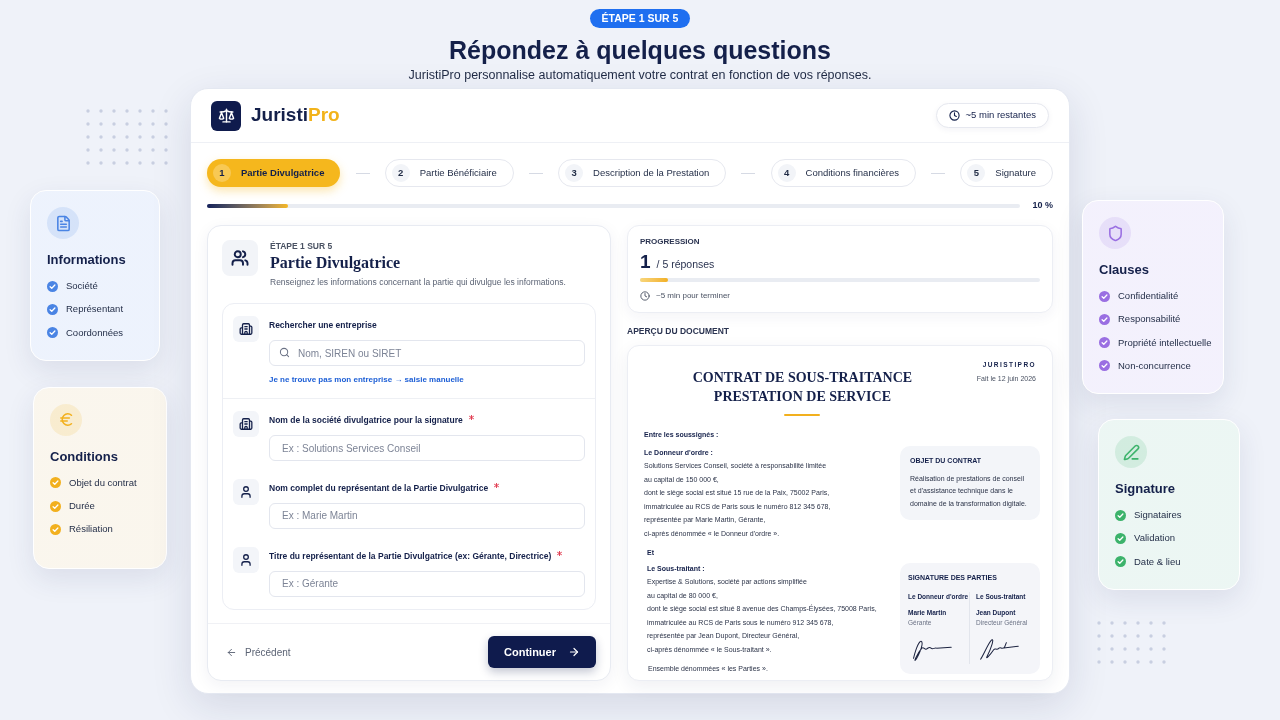 This screenshot has height=720, width=1280. What do you see at coordinates (1148, 296) in the screenshot?
I see `checklist-item: Confidentialité` at bounding box center [1148, 296].